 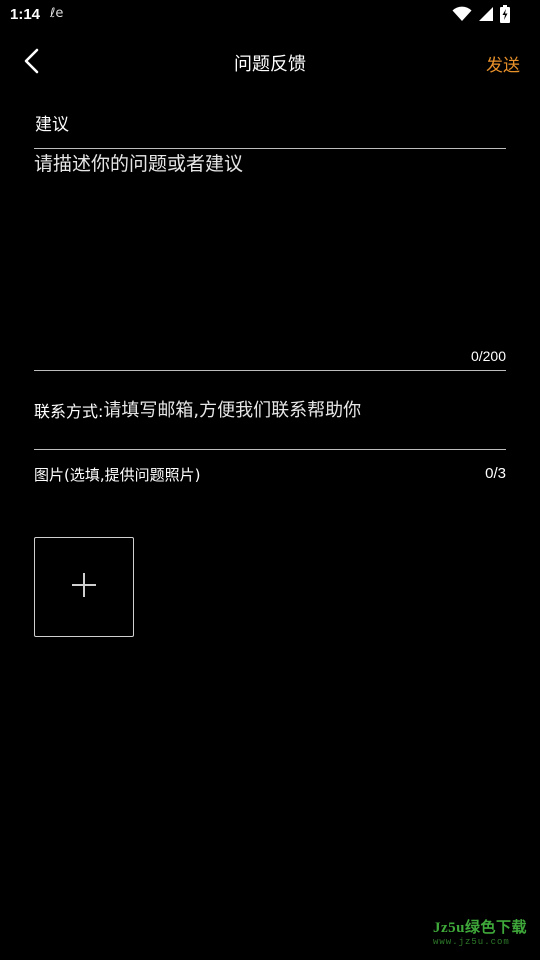 What do you see at coordinates (486, 16) in the screenshot?
I see `signal-icon` at bounding box center [486, 16].